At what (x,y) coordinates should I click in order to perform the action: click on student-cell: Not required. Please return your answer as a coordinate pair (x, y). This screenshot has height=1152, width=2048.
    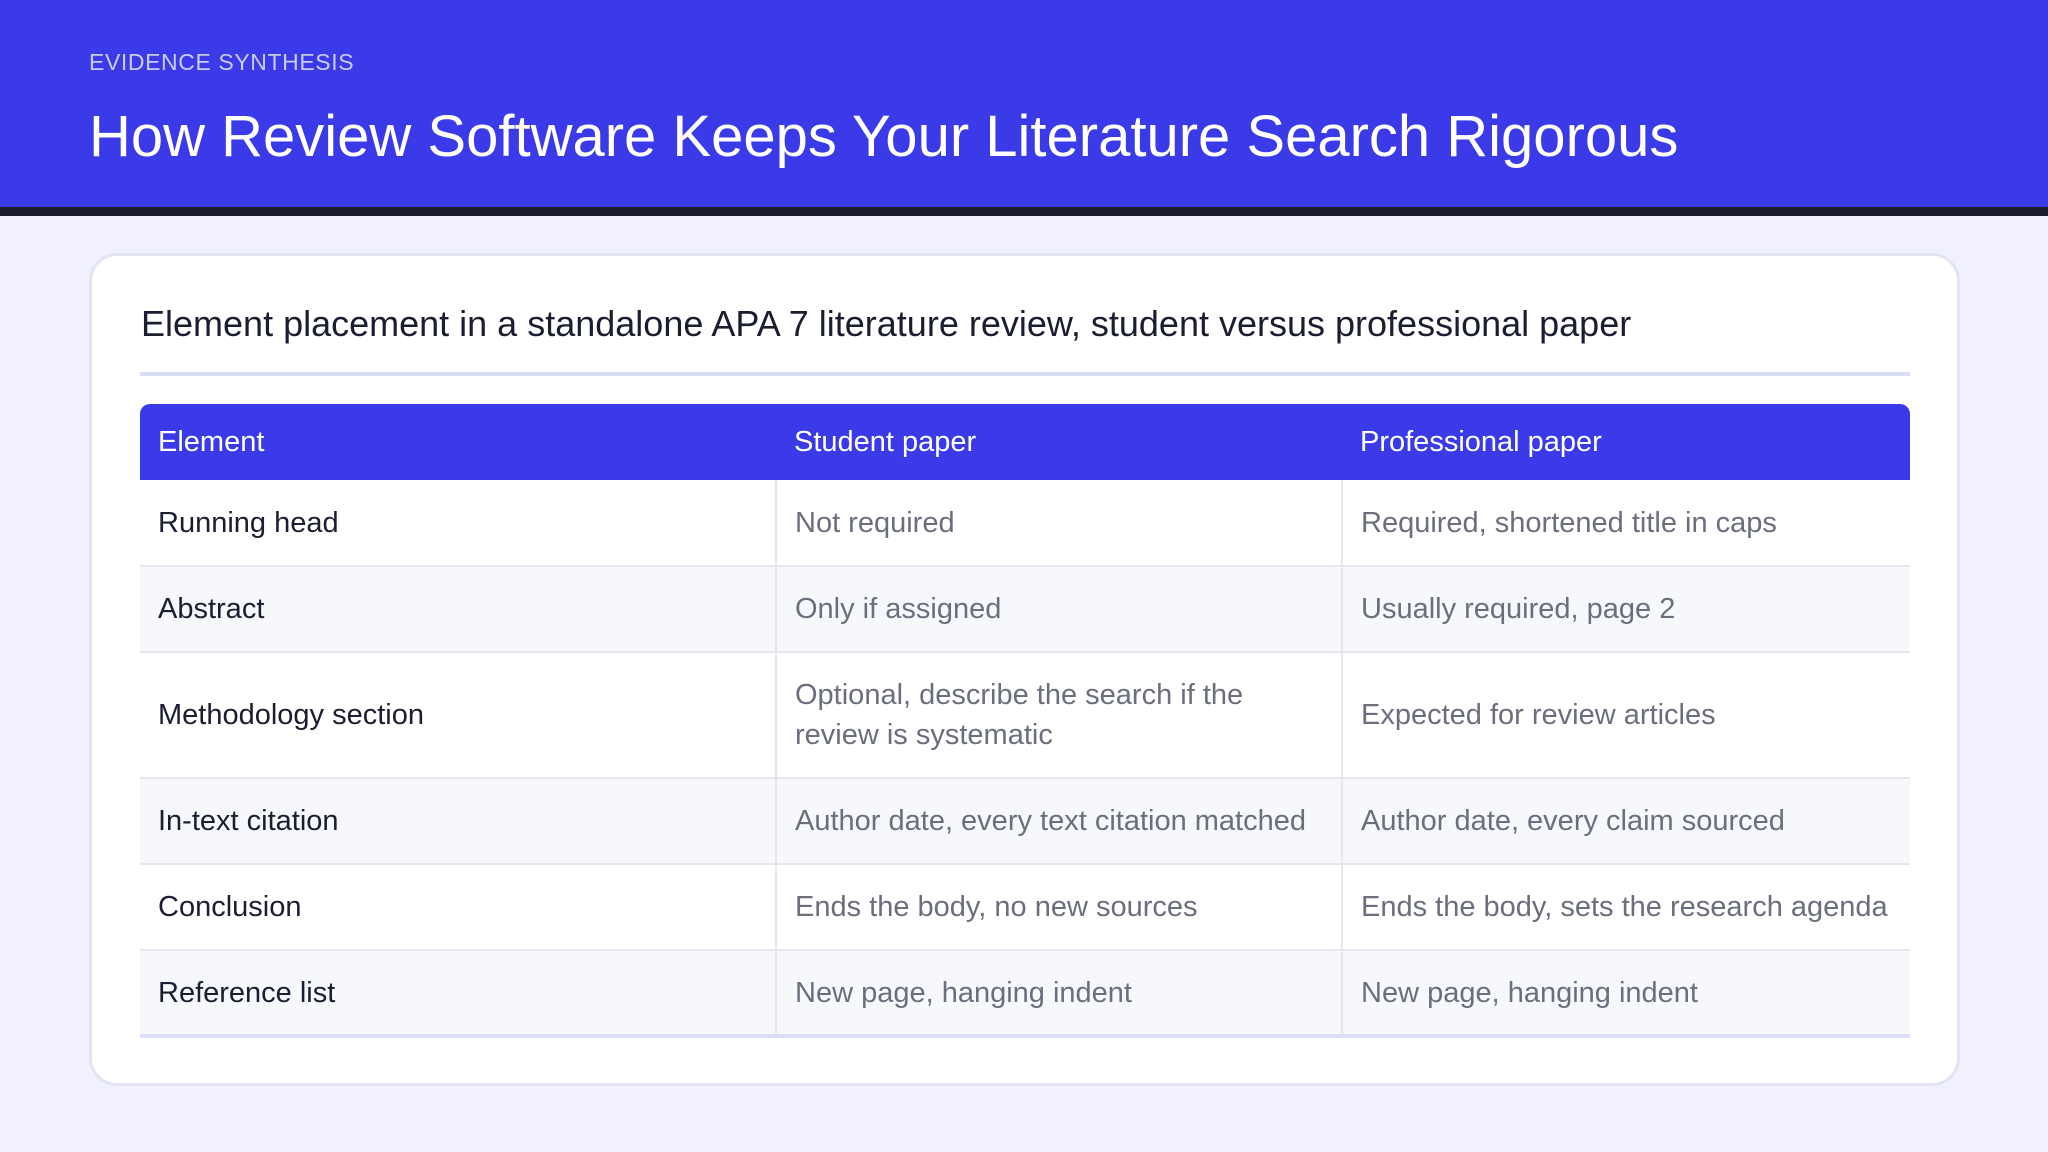
    Looking at the image, I should click on (1058, 523).